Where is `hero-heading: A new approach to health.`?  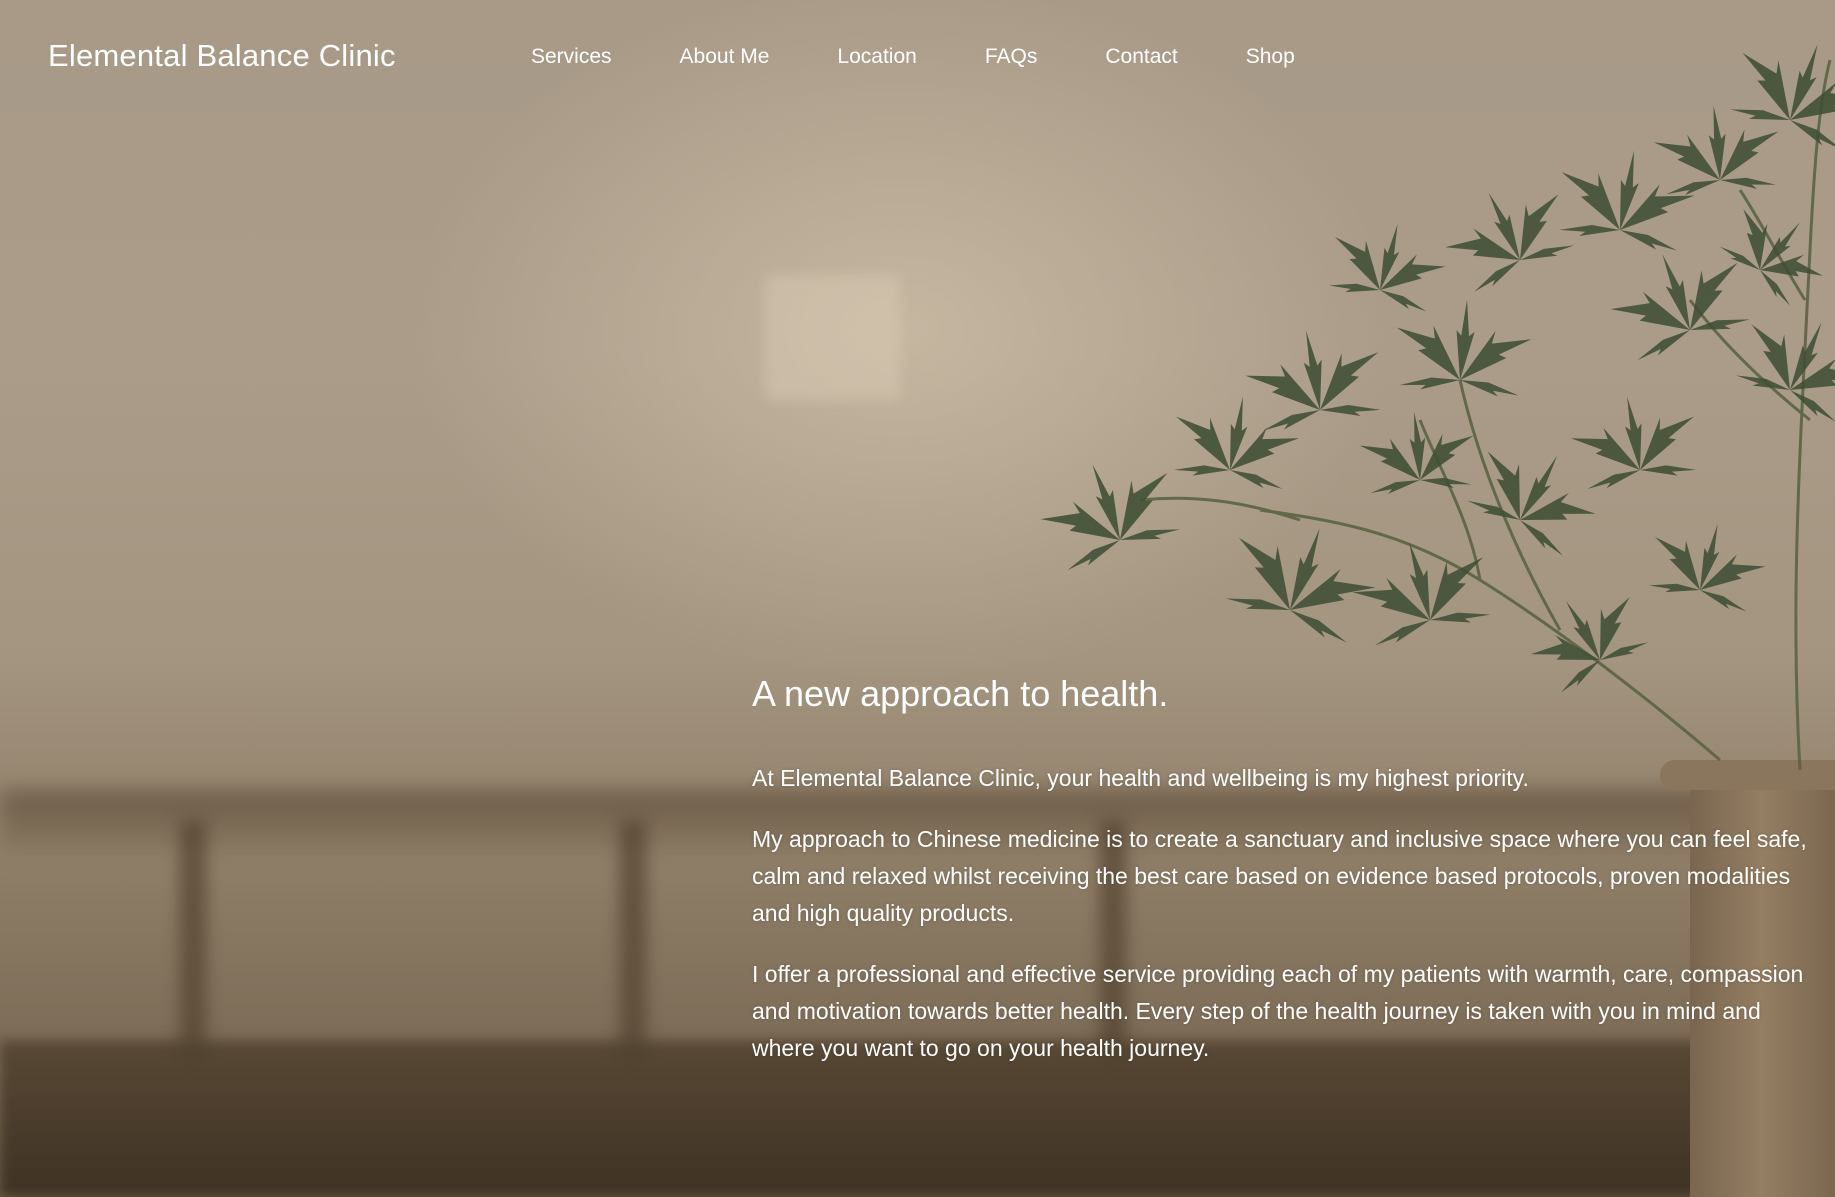
hero-heading: A new approach to health. is located at coordinates (960, 693).